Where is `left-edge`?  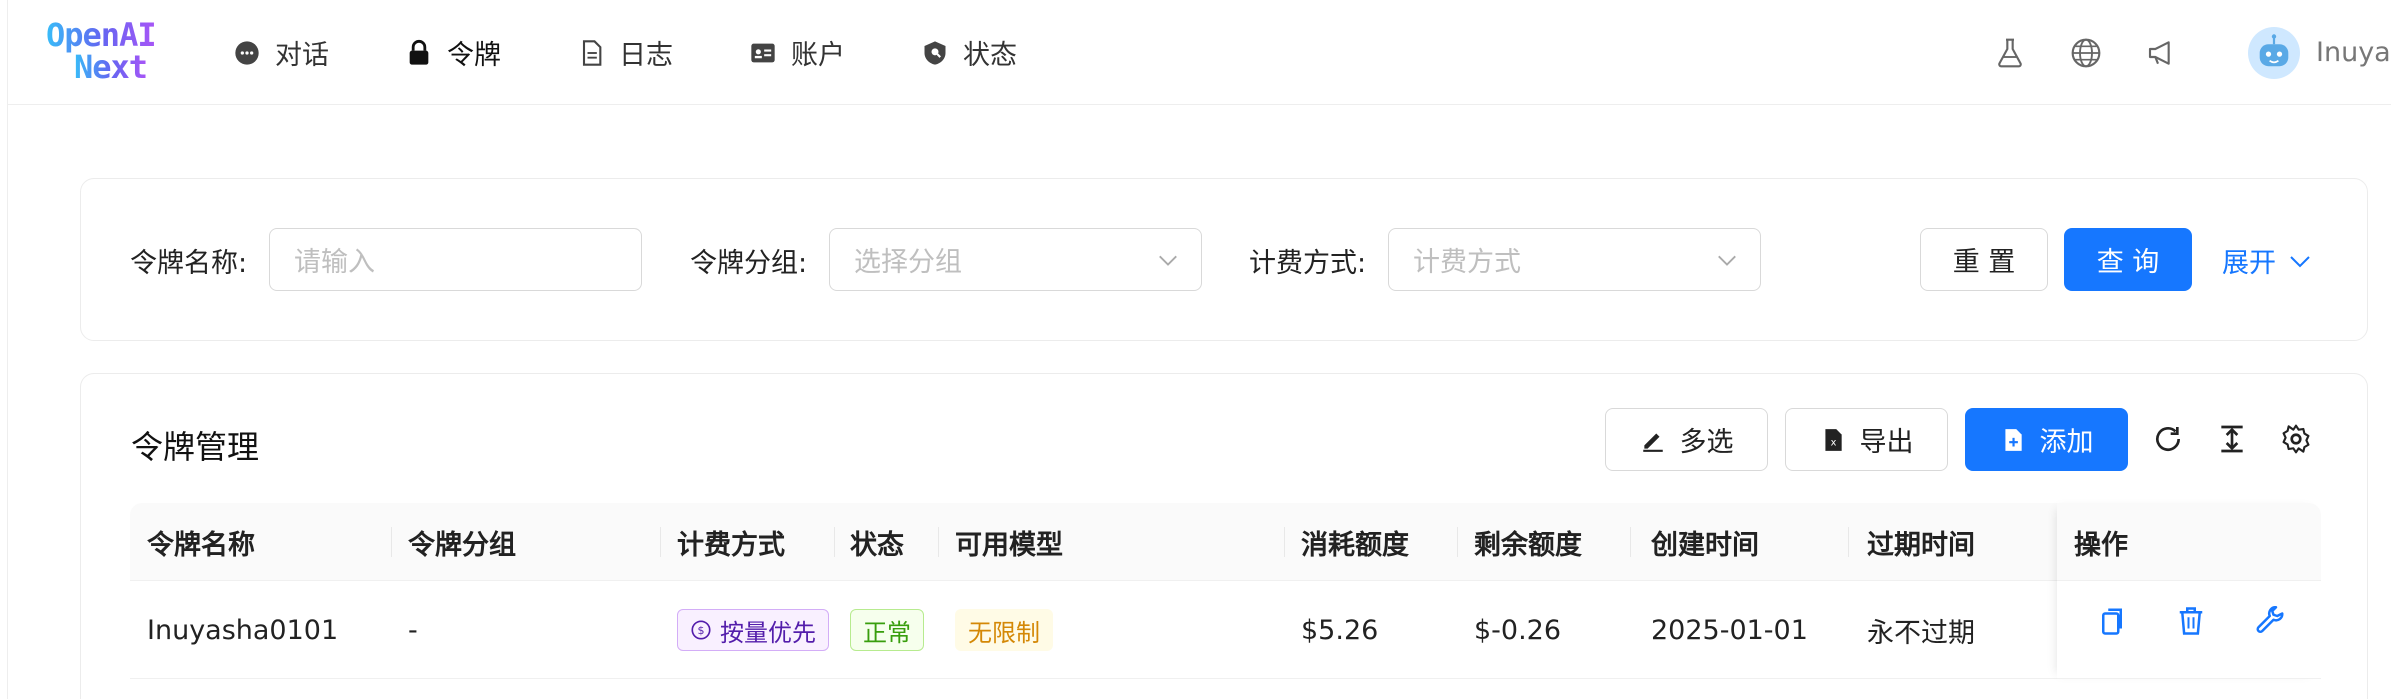 left-edge is located at coordinates (4, 349).